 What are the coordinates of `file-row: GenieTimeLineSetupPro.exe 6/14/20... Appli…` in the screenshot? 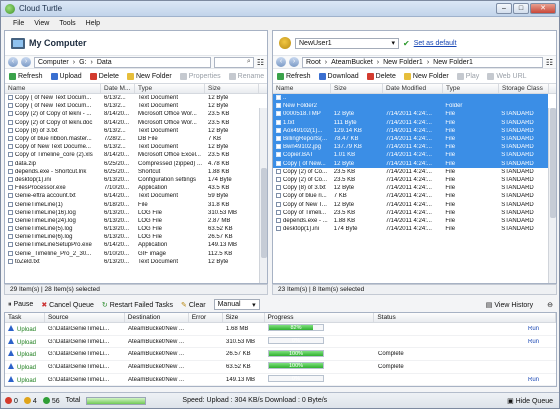 It's located at (132, 245).